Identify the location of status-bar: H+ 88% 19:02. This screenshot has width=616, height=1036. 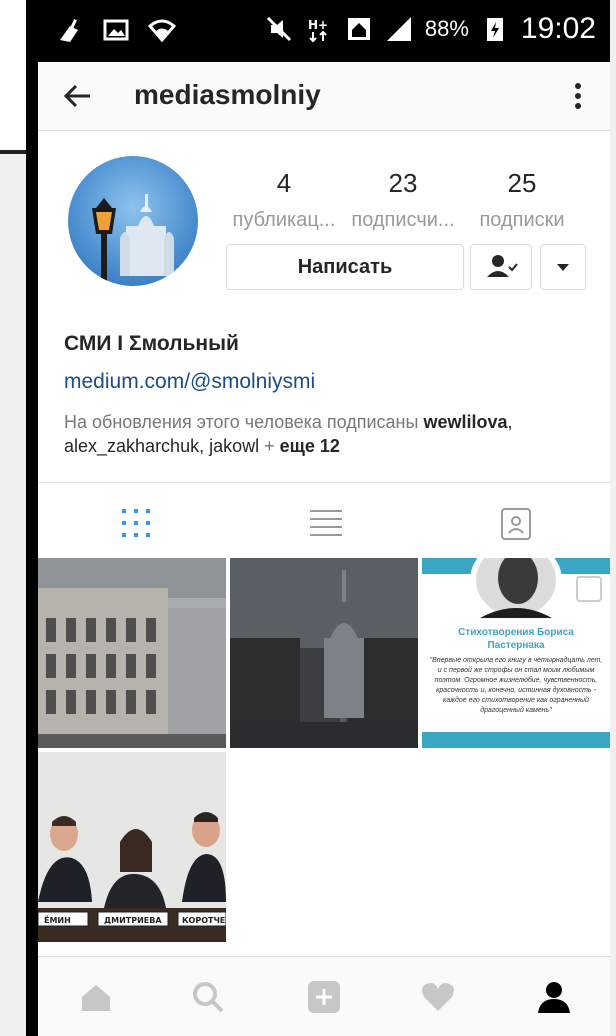
(324, 31).